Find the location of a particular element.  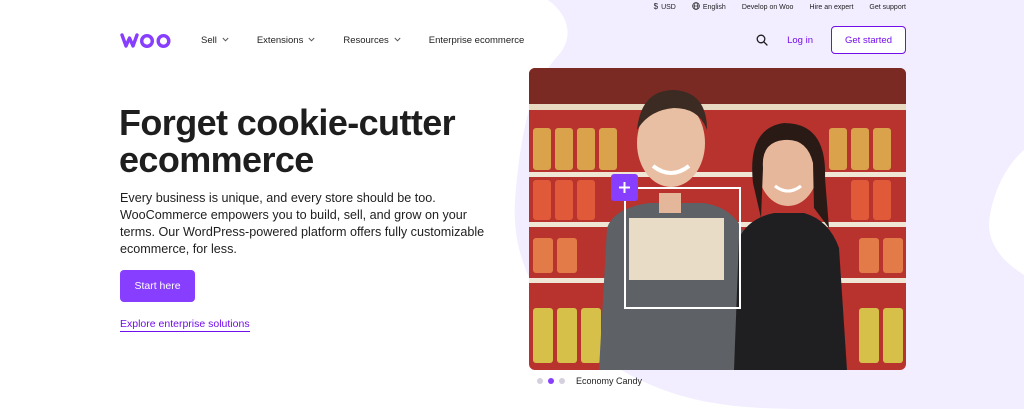

nav-sell-label: Sell is located at coordinates (209, 40).